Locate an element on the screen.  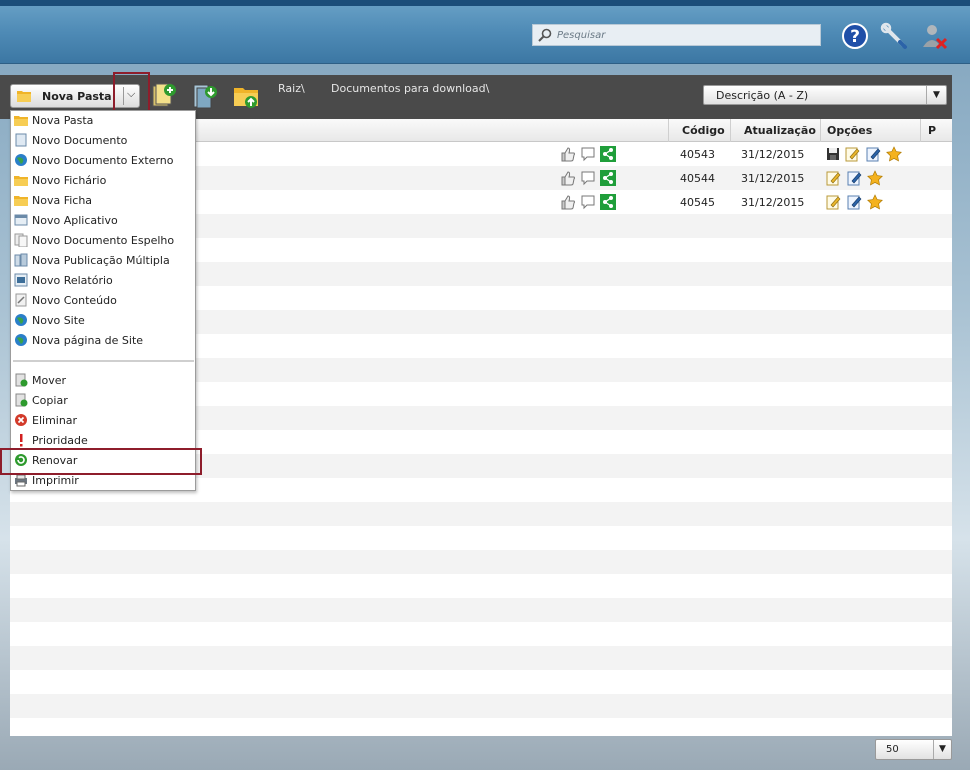
document-icon is located at coordinates (21, 140).